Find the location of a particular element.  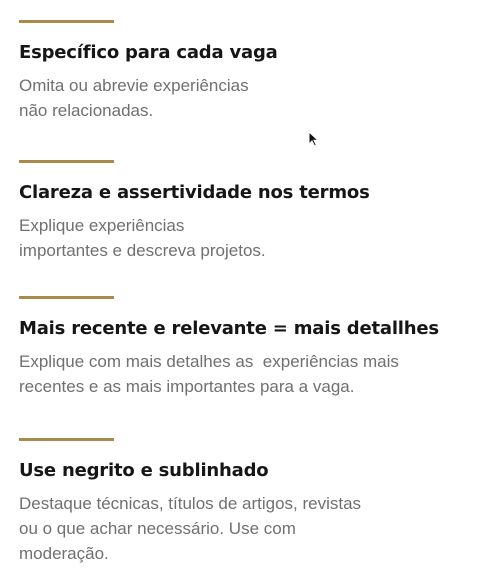

tip-description-line: não relacionadas. is located at coordinates (86, 110).